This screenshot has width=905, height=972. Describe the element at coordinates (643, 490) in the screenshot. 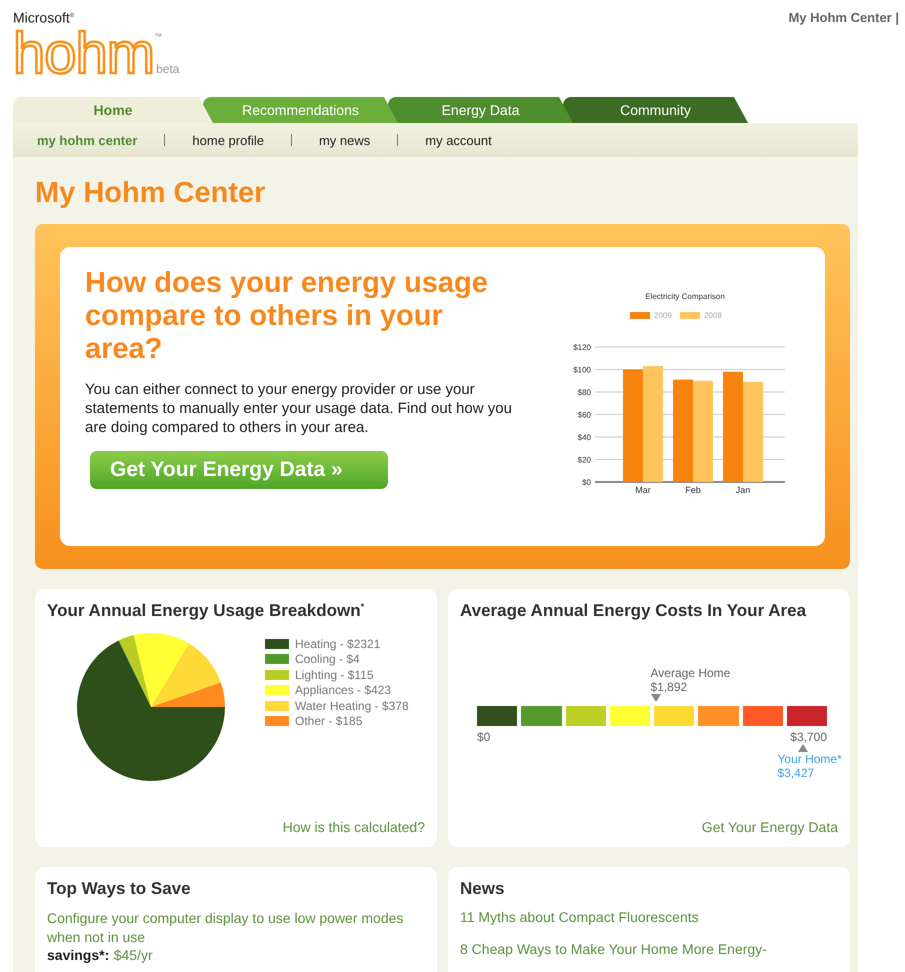

I see `category-label: Mar` at that location.